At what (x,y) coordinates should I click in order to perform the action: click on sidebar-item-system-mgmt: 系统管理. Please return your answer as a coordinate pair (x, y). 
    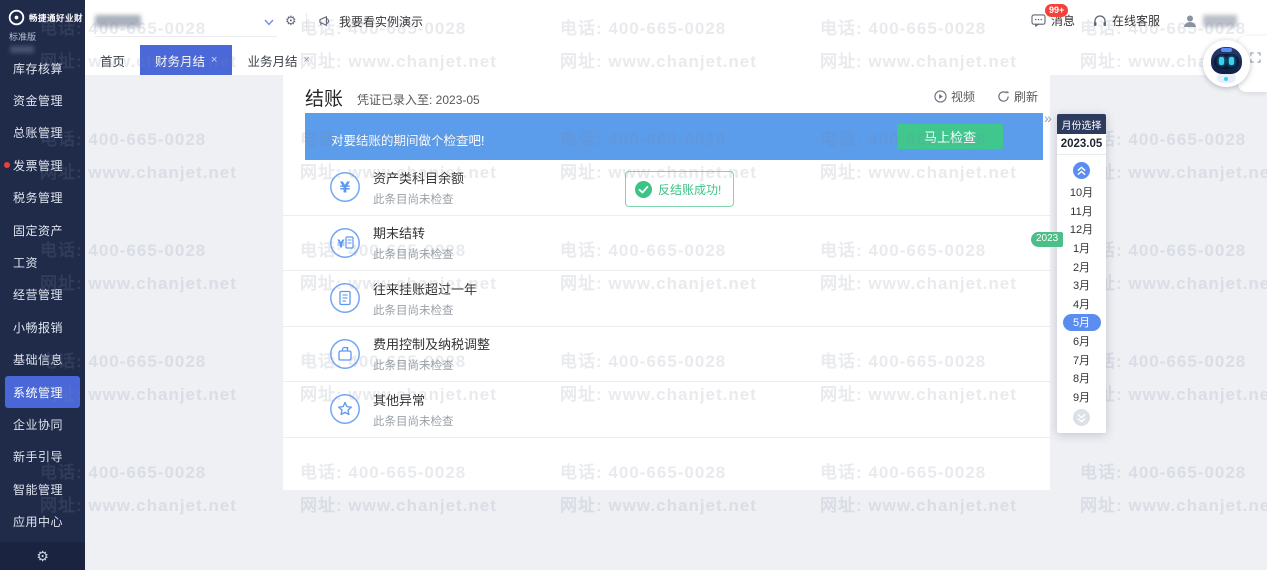
    Looking at the image, I should click on (42, 392).